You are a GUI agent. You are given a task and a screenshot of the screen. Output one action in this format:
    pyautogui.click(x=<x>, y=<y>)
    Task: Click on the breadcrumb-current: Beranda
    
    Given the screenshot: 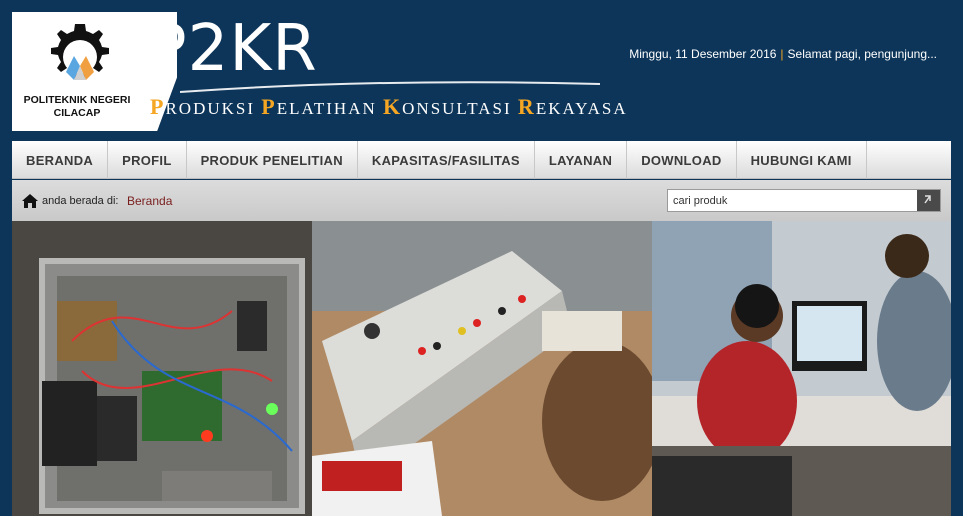 What is the action you would take?
    pyautogui.click(x=149, y=201)
    